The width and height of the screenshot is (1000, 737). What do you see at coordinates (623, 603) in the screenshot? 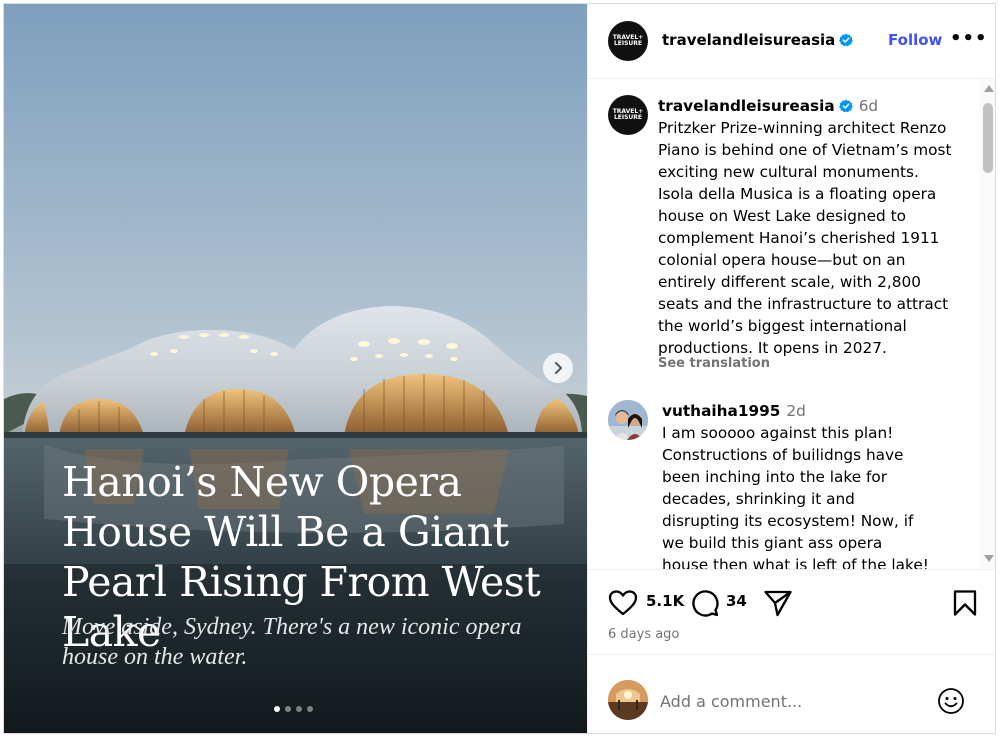
I see `heart-icon` at bounding box center [623, 603].